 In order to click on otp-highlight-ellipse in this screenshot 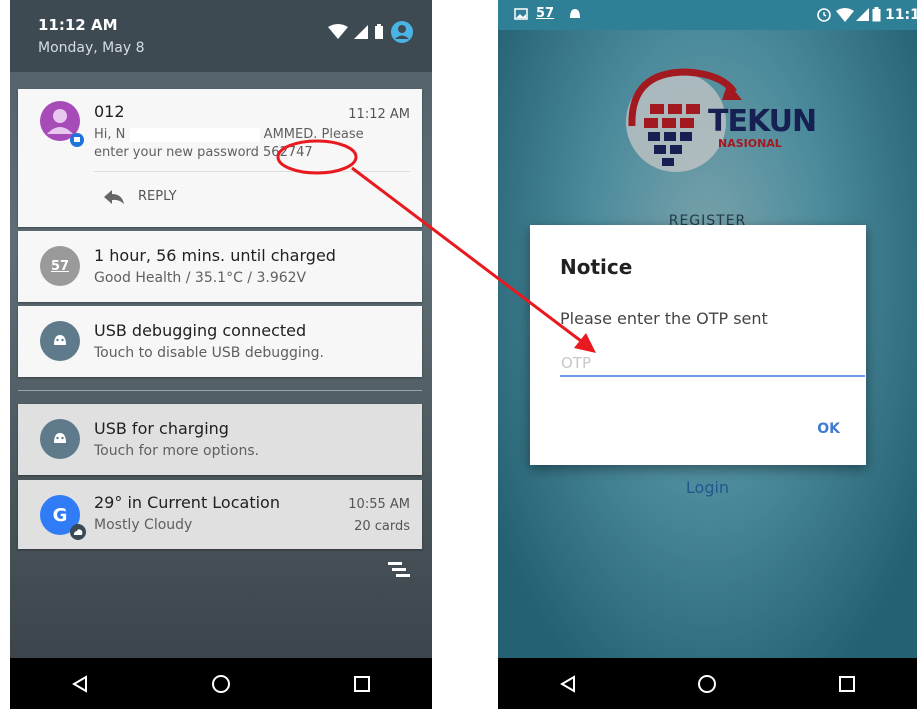, I will do `click(317, 157)`.